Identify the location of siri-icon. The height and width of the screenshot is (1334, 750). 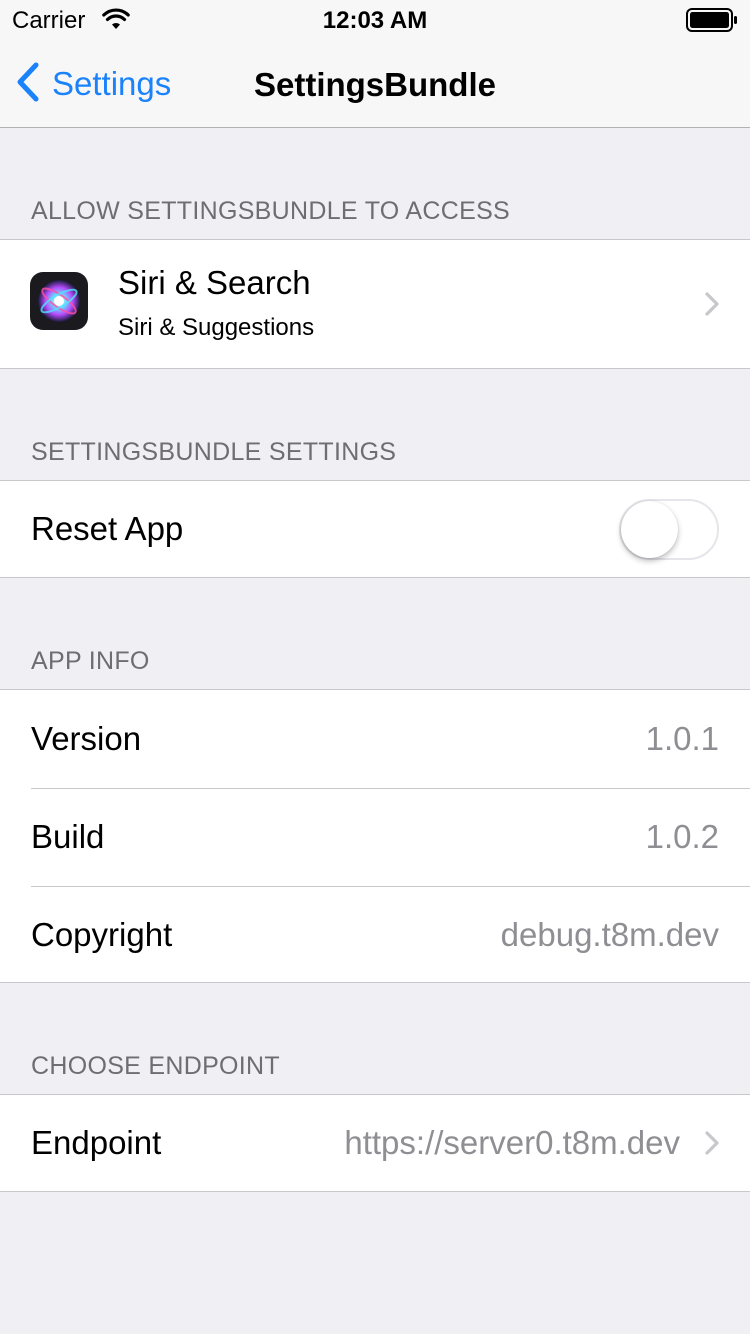
(59, 301).